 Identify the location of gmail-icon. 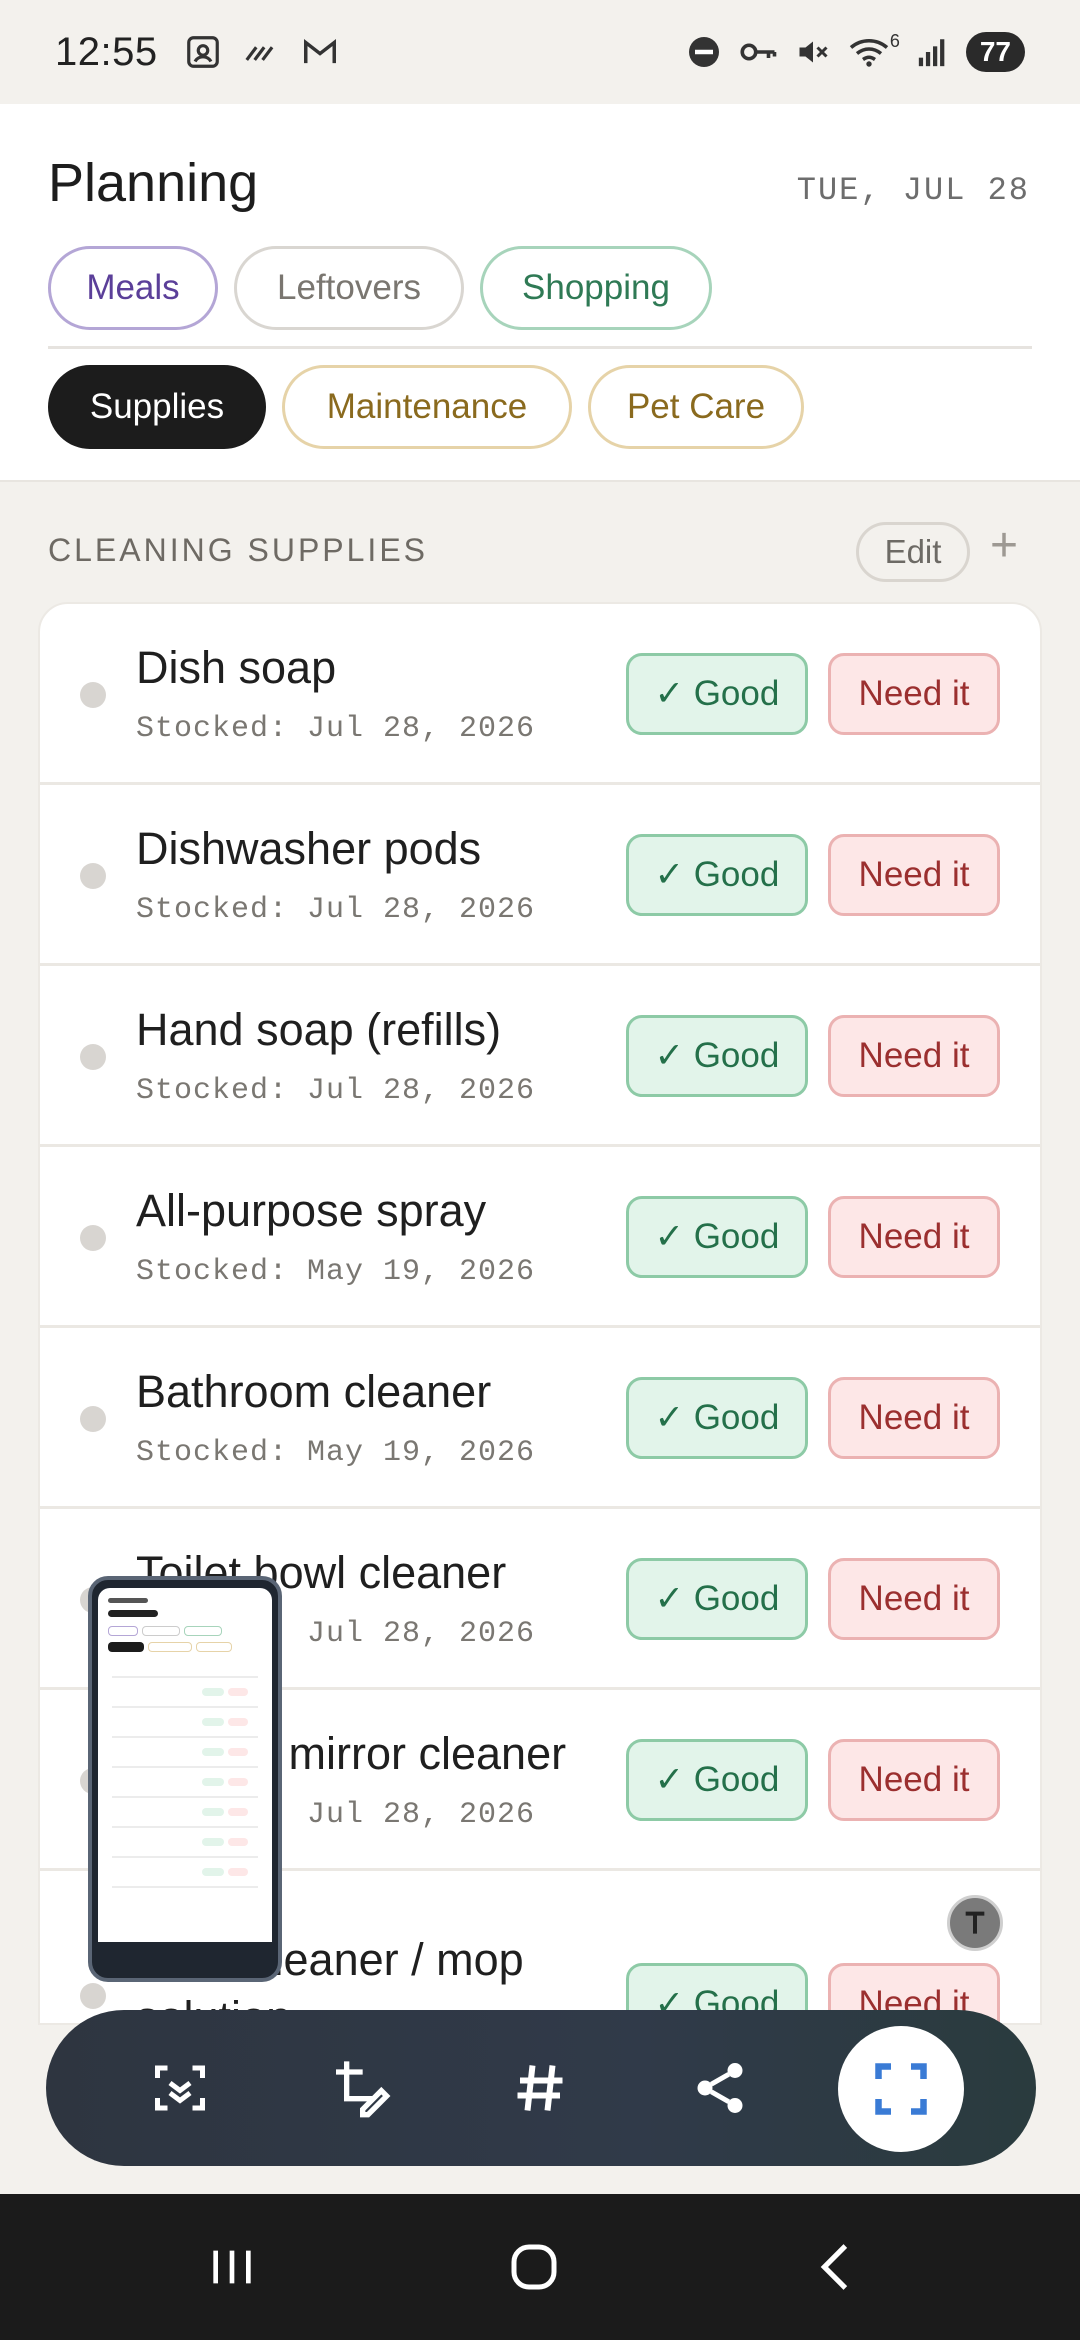
(320, 52).